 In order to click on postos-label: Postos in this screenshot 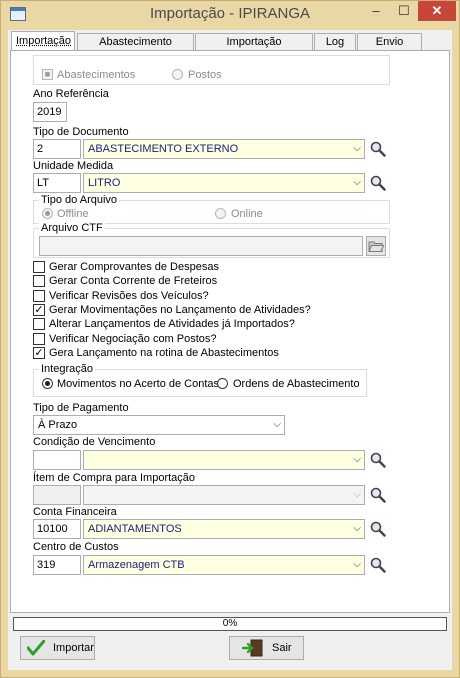, I will do `click(205, 75)`.